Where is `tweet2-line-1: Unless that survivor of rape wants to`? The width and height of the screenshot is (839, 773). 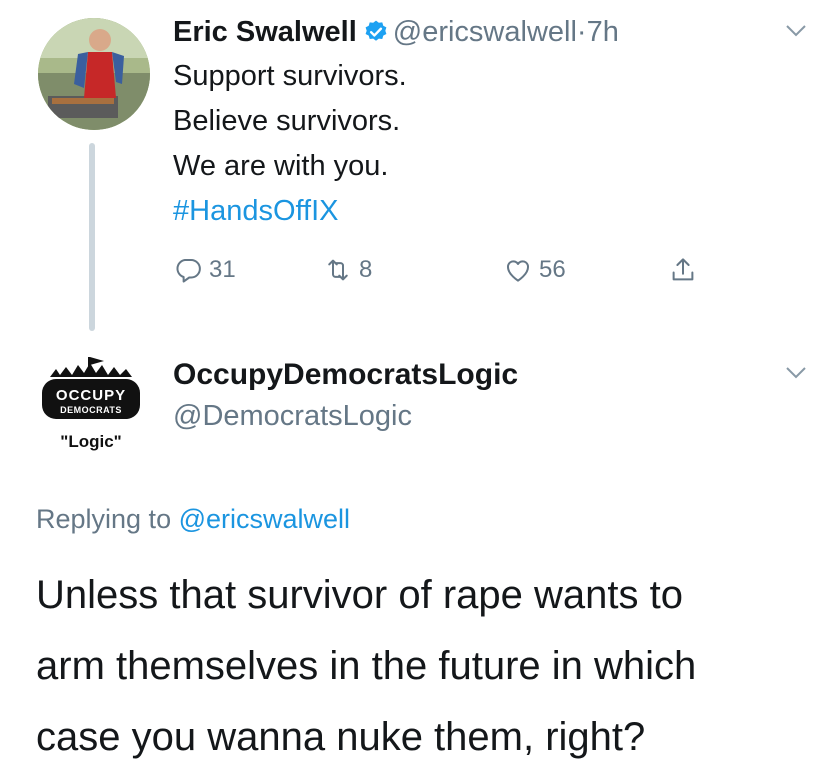 tweet2-line-1: Unless that survivor of rape wants to is located at coordinates (359, 595).